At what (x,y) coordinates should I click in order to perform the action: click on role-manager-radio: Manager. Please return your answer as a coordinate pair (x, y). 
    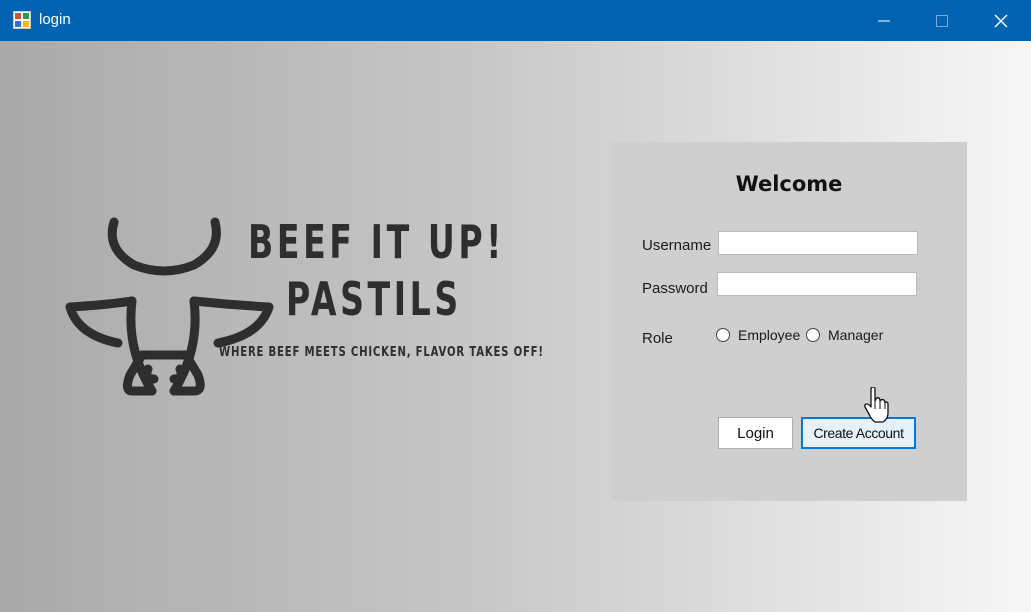
    Looking at the image, I should click on (844, 335).